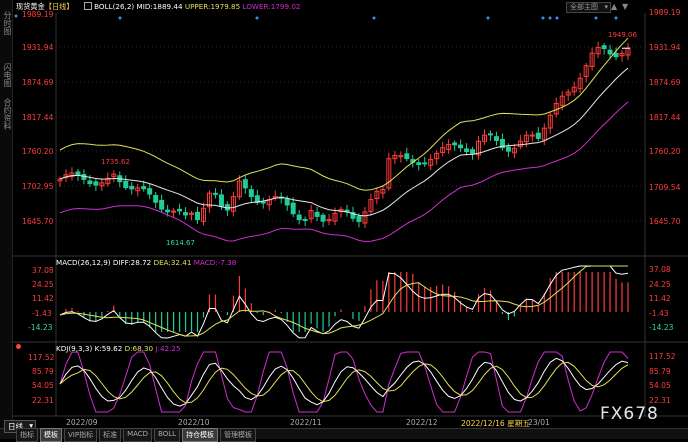 This screenshot has width=688, height=442. Describe the element at coordinates (665, 12) in the screenshot. I see `right-axis-label: 1989.19` at that location.